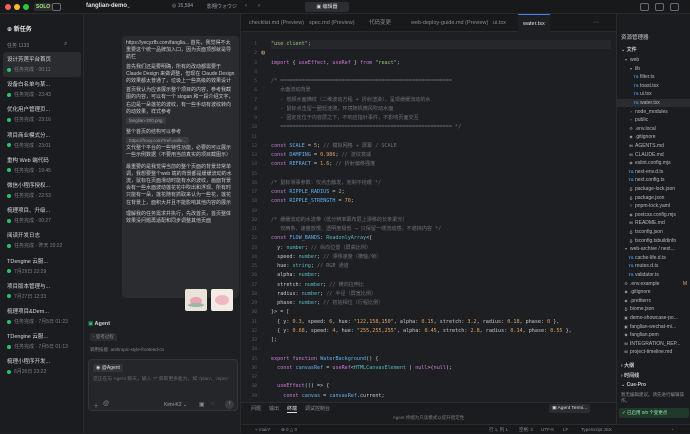 The image size is (690, 434). I want to click on file-tree-item: TSnext-env.d.ts, so click(653, 172).